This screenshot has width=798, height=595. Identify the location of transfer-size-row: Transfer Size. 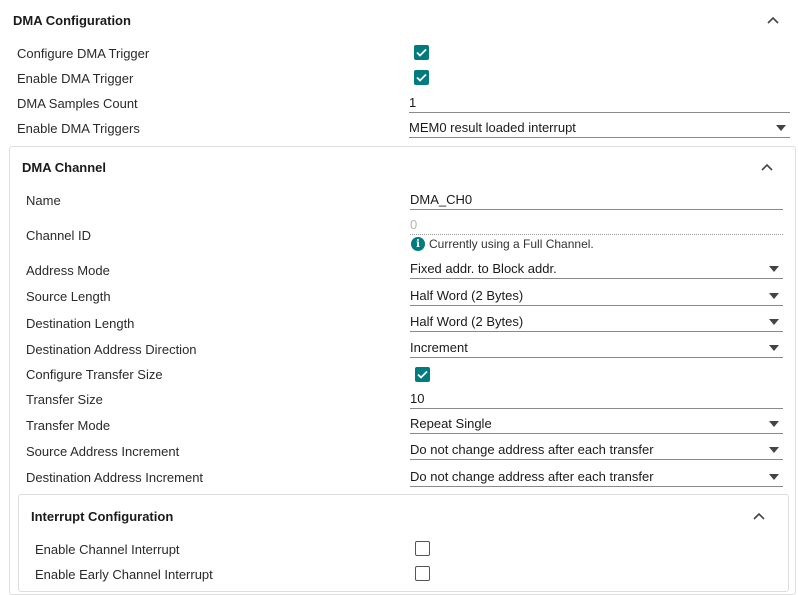
(64, 399).